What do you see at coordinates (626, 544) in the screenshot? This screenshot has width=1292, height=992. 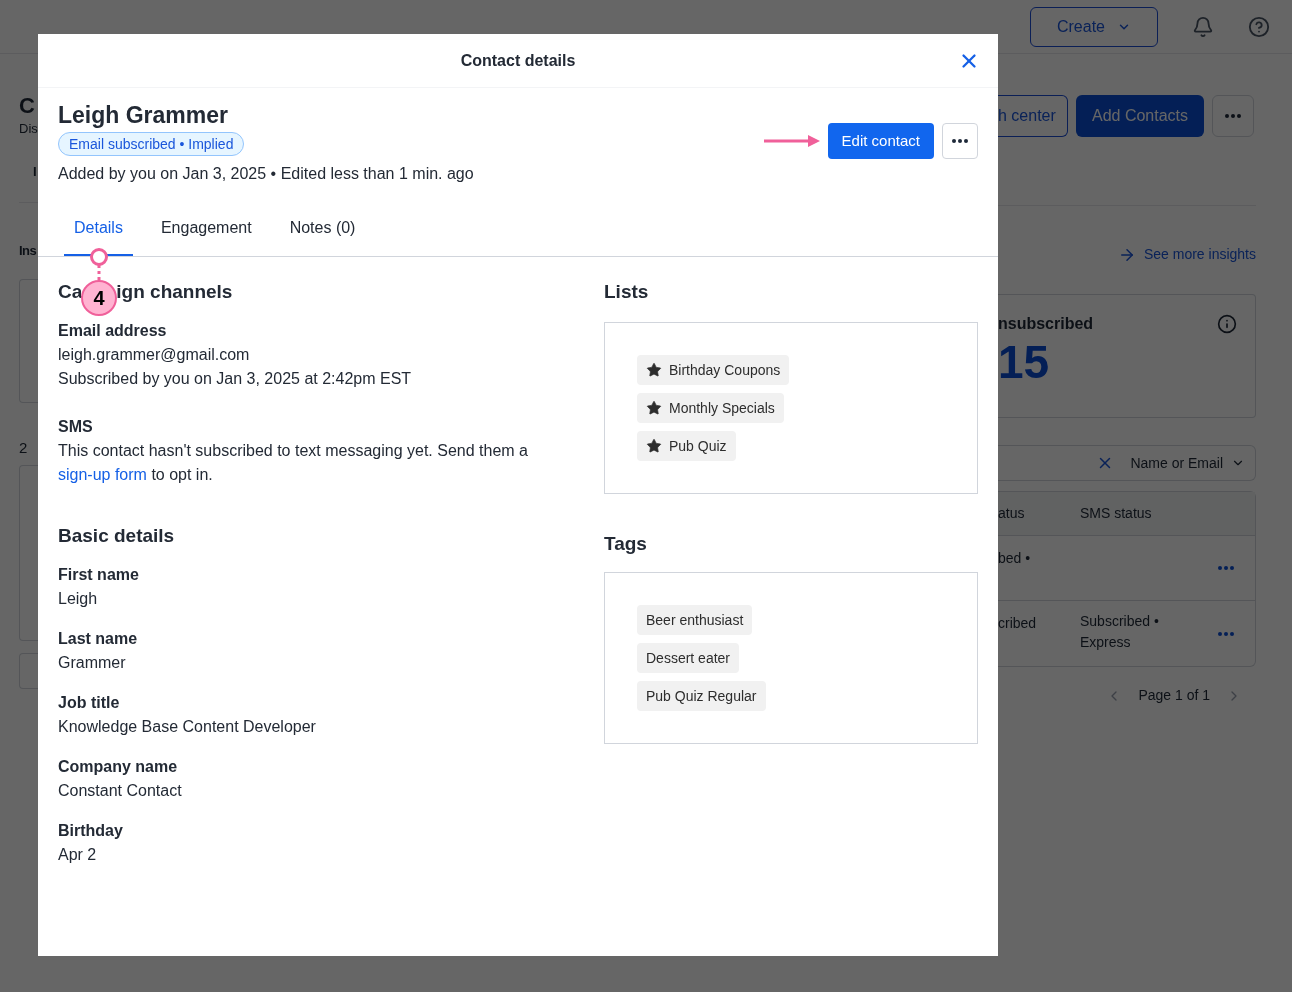 I see `section-heading: Tags` at bounding box center [626, 544].